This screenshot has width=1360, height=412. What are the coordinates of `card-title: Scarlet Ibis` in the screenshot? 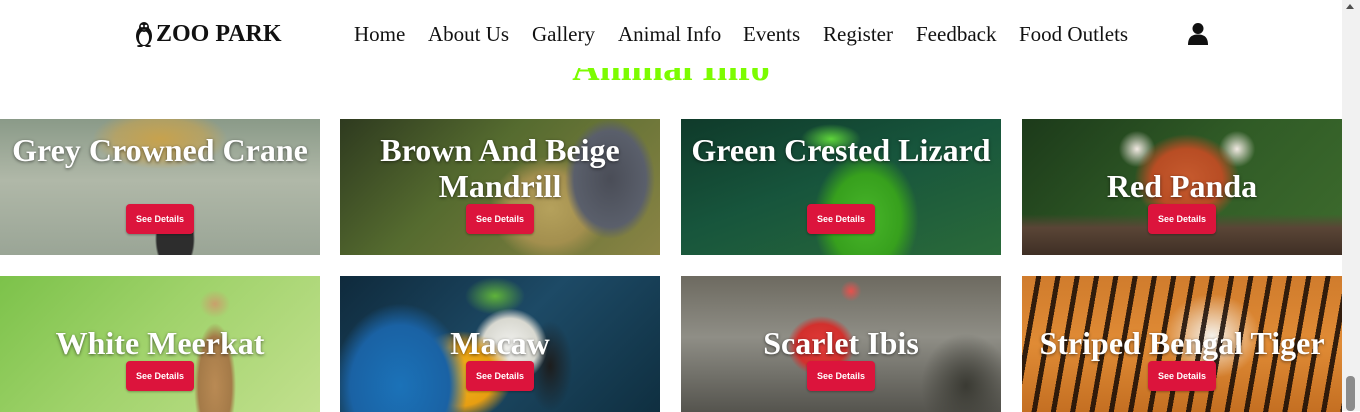 It's located at (841, 343).